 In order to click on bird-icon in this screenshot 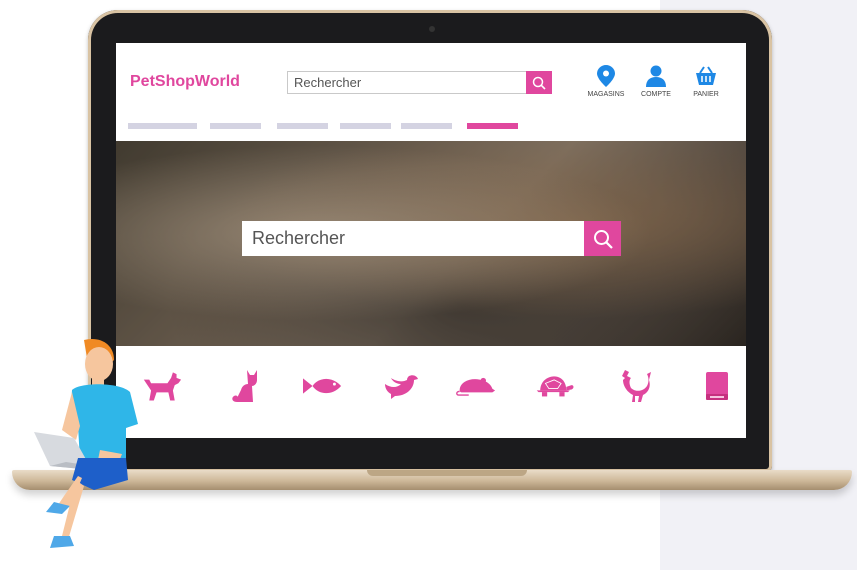, I will do `click(401, 387)`.